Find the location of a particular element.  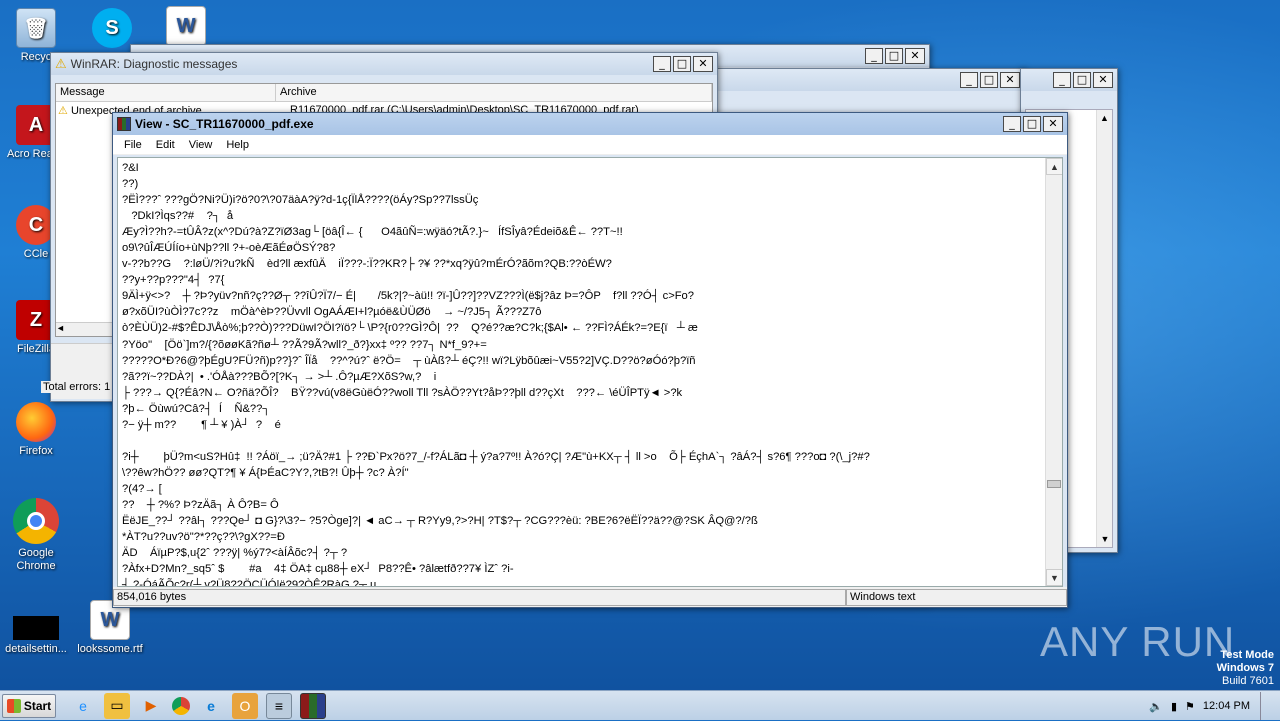

black-file-icon is located at coordinates (36, 628).